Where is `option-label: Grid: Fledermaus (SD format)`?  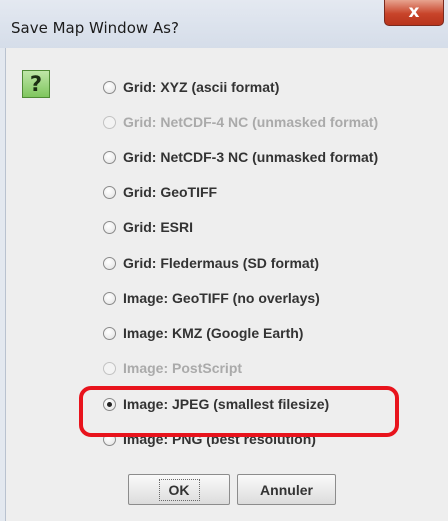 option-label: Grid: Fledermaus (SD format) is located at coordinates (221, 263).